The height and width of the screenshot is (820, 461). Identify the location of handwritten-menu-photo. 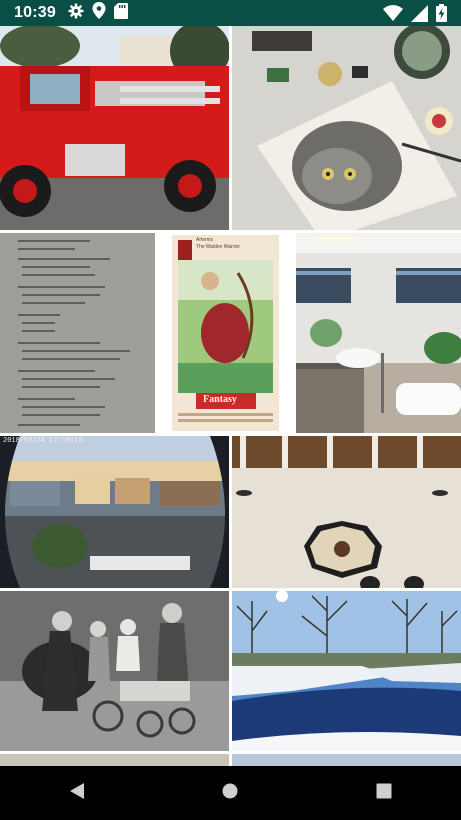
(77, 333).